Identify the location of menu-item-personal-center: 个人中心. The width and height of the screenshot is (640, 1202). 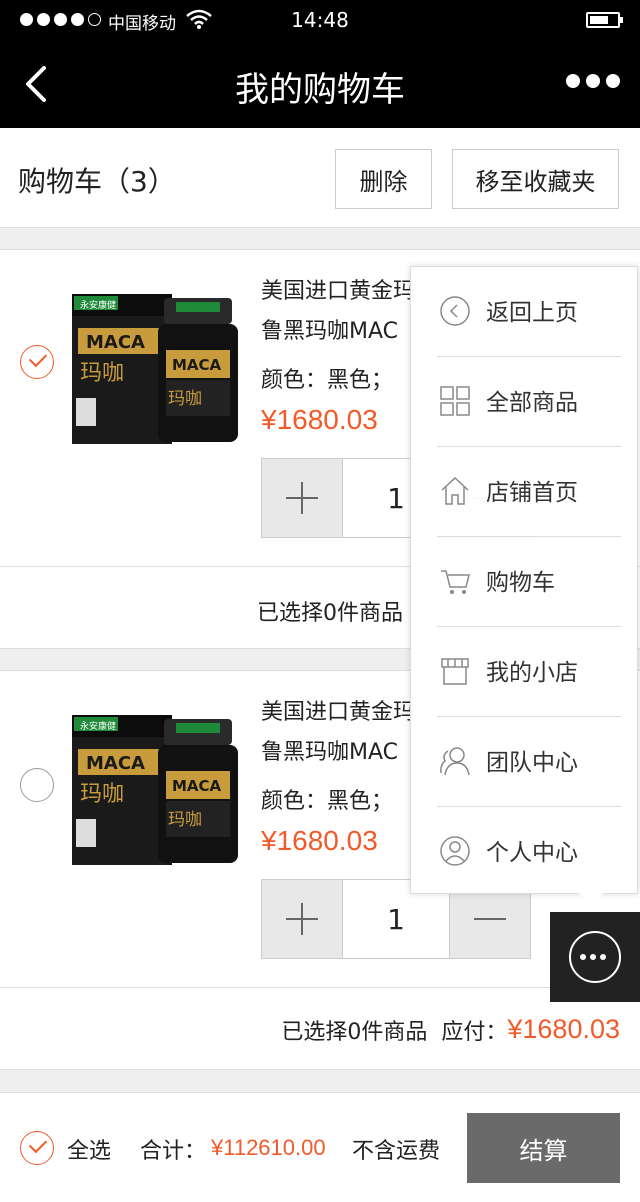
(525, 852).